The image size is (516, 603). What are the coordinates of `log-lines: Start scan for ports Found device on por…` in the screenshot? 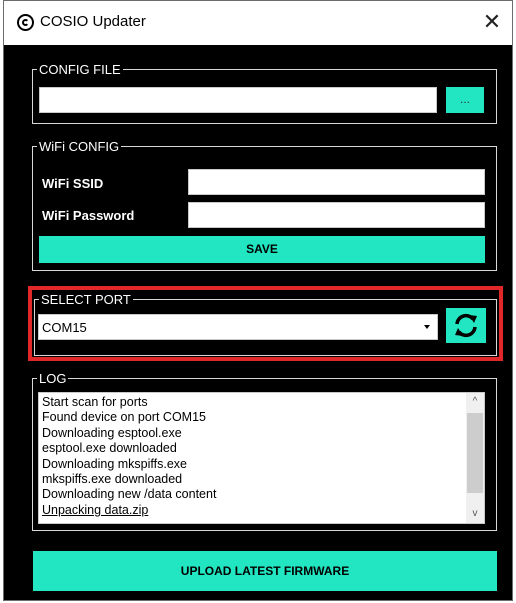 It's located at (129, 456).